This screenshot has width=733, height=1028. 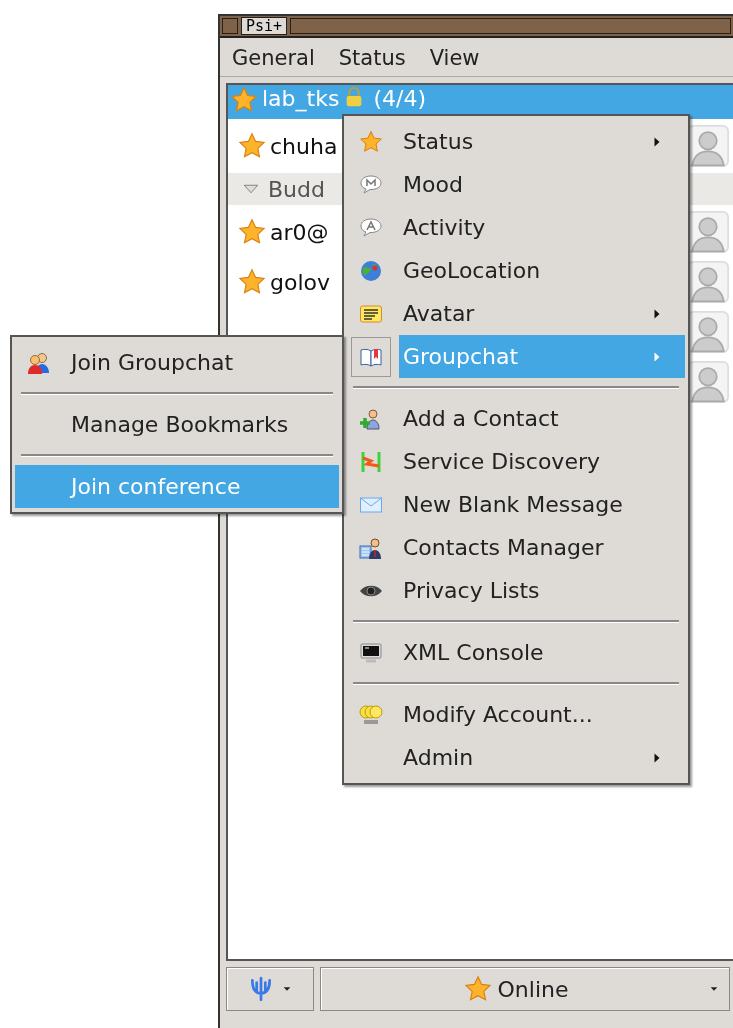 What do you see at coordinates (516, 227) in the screenshot?
I see `menu-item: Activity` at bounding box center [516, 227].